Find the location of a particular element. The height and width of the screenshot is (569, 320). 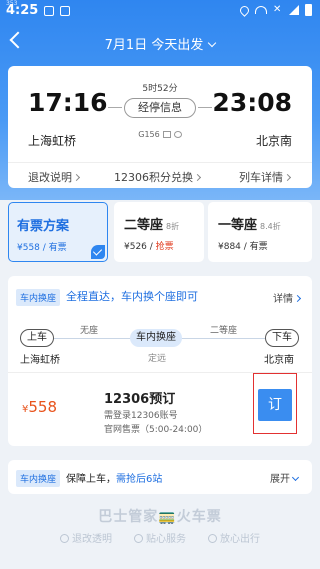

check-icon is located at coordinates (98, 252).